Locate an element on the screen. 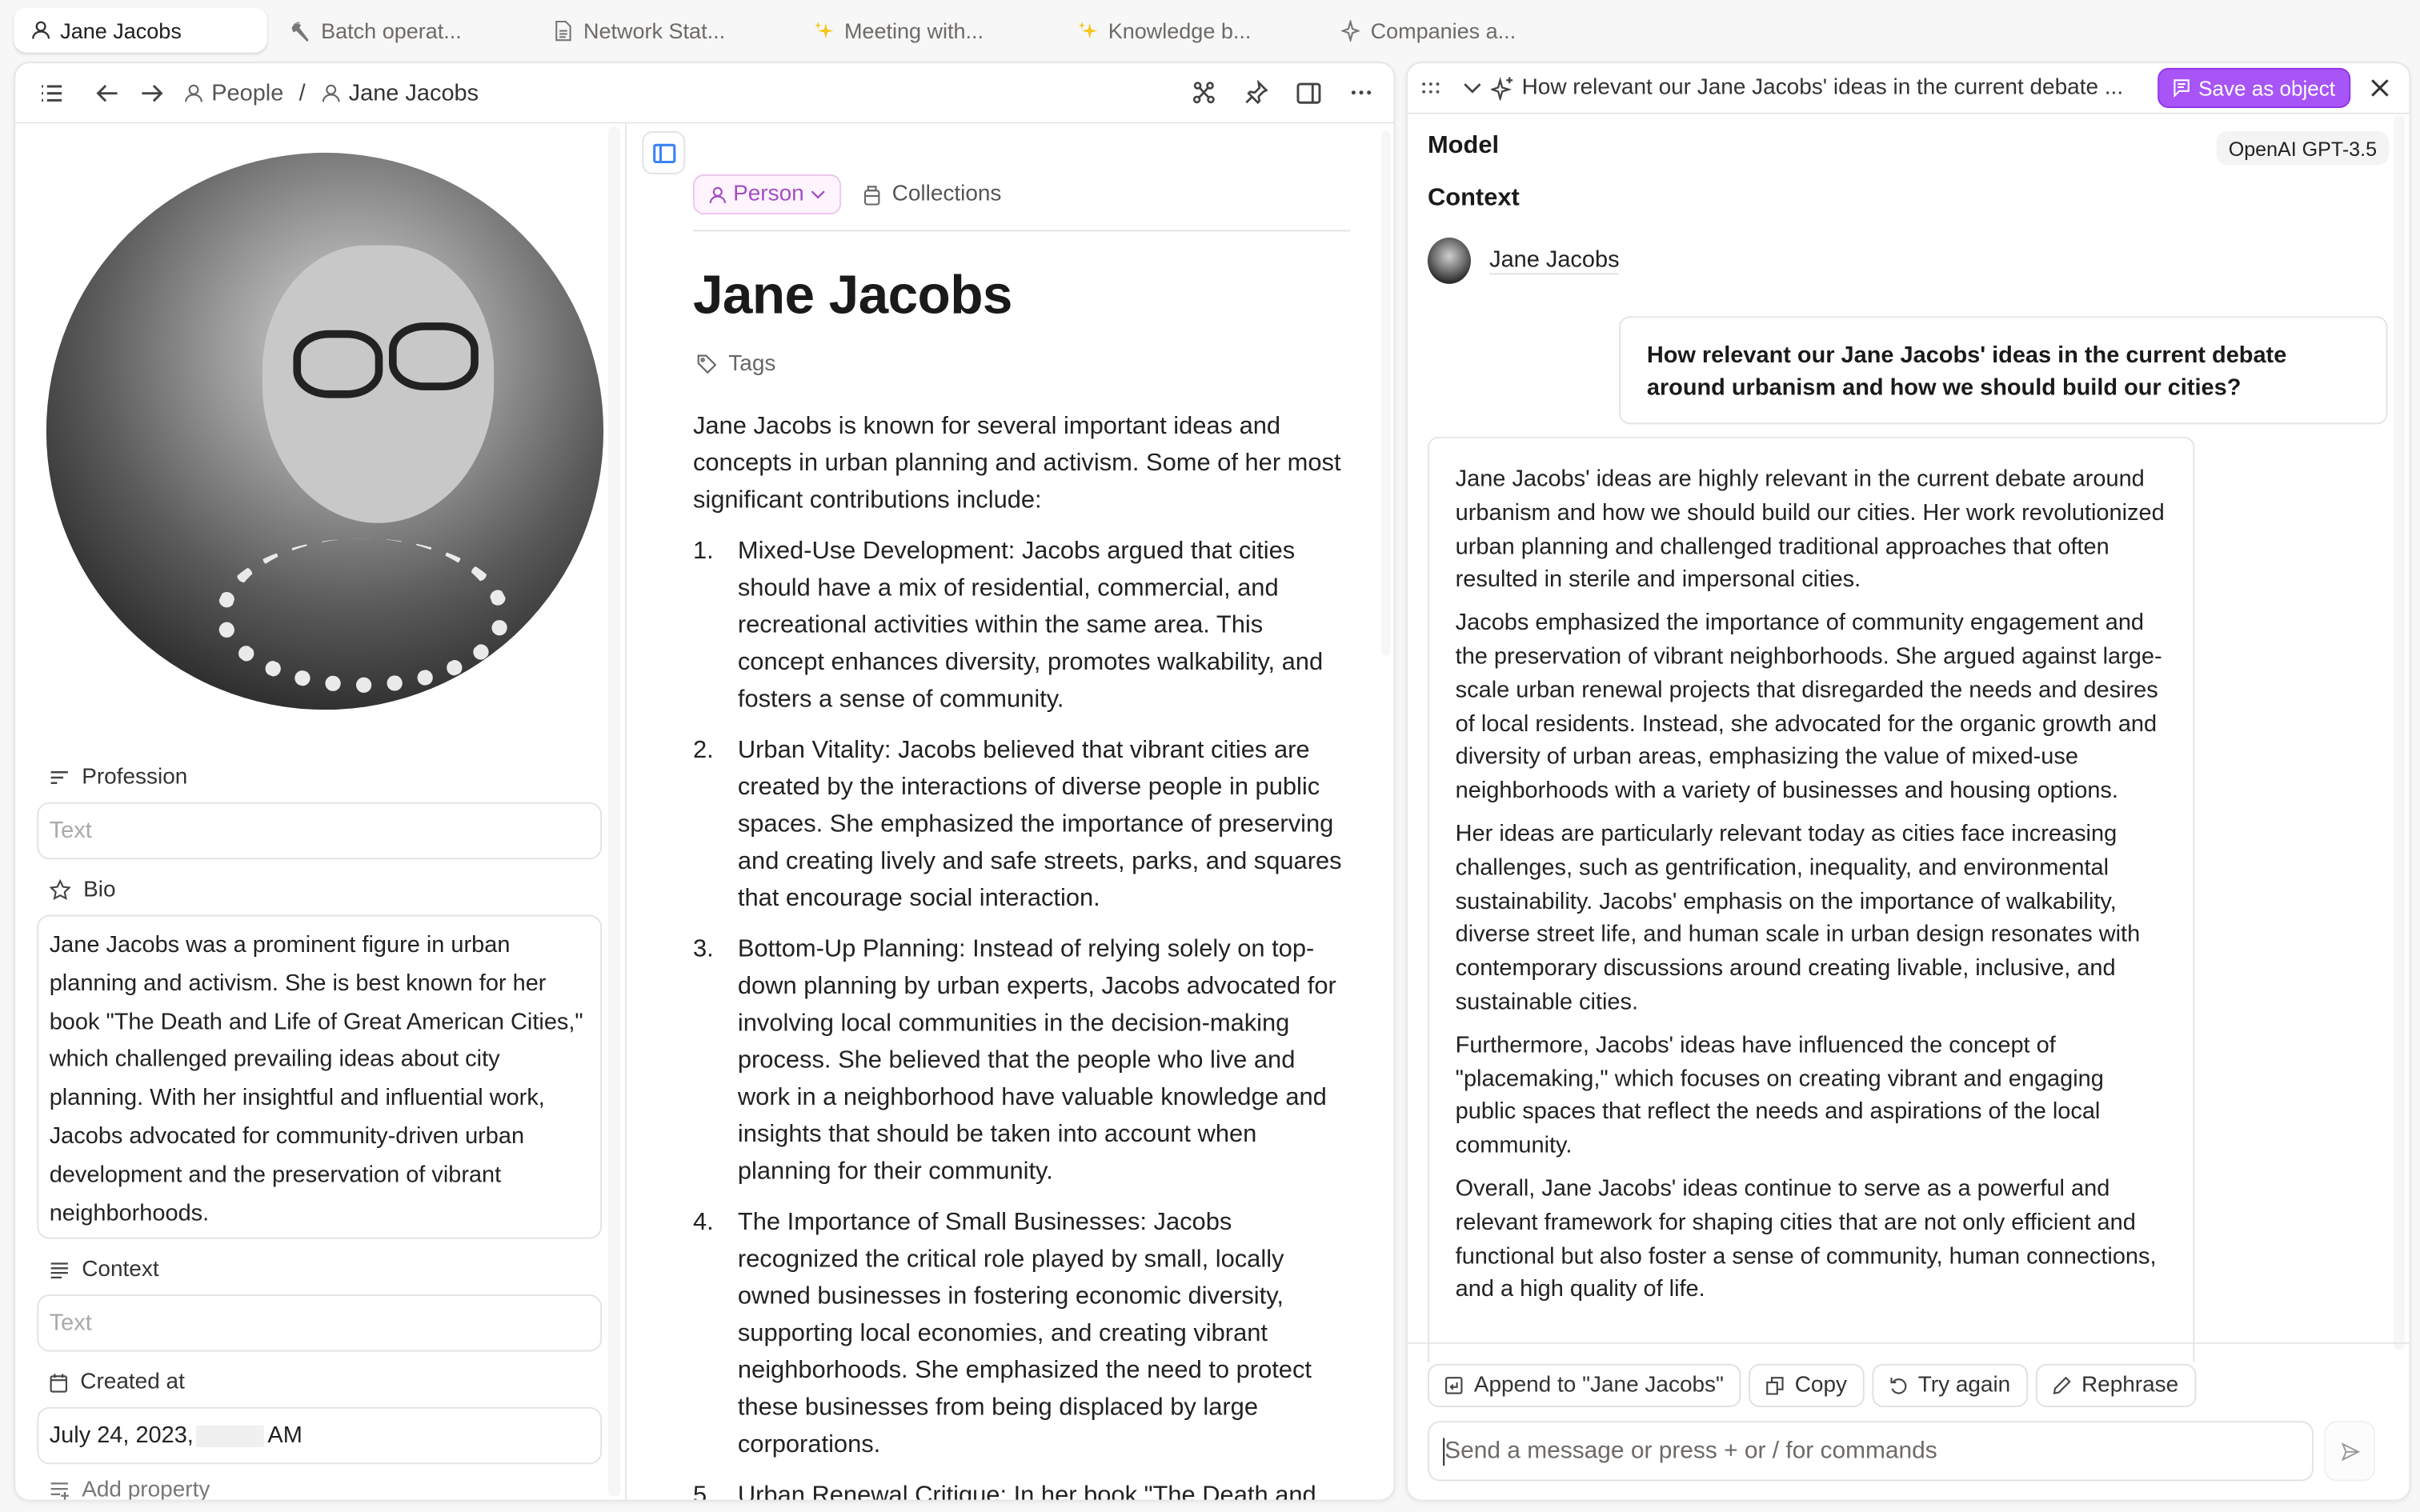 Image resolution: width=2420 pixels, height=1512 pixels. document-title: Jane Jacobs is located at coordinates (852, 296).